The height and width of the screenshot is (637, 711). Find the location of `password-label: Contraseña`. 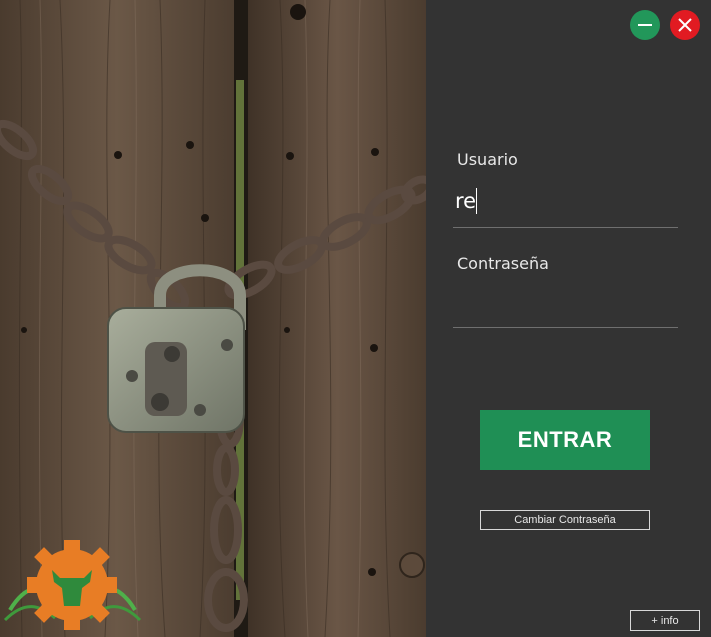

password-label: Contraseña is located at coordinates (503, 263).